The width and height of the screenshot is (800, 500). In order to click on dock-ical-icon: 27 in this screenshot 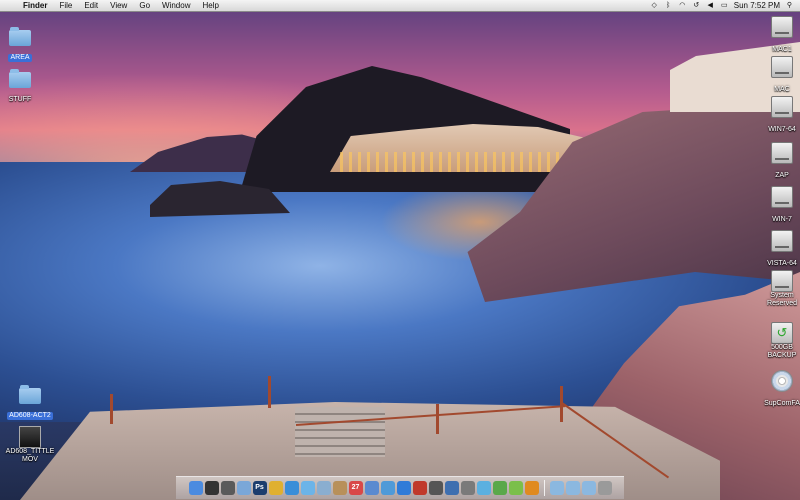, I will do `click(355, 488)`.